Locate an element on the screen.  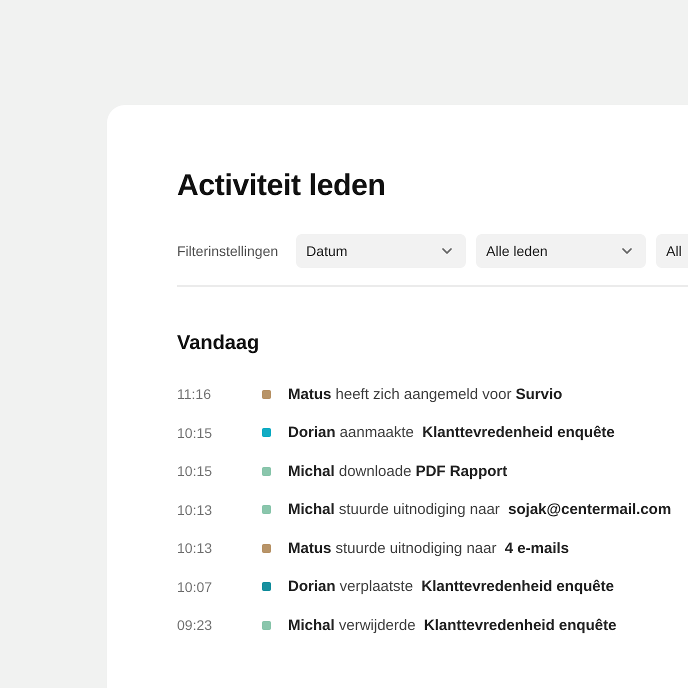
activity-time: 09:23 is located at coordinates (195, 625).